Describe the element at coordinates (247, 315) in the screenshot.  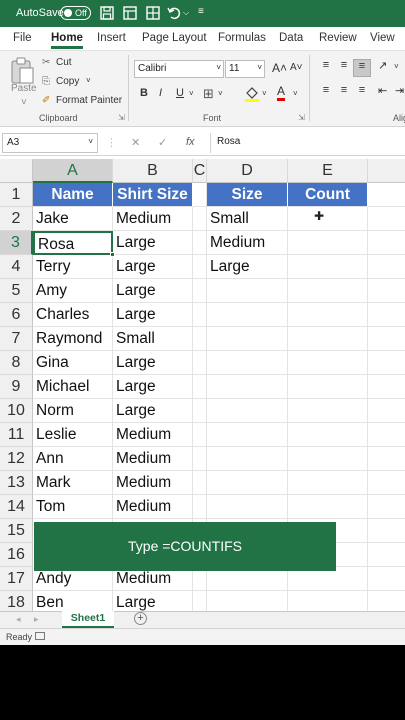
I see `cell-d6` at that location.